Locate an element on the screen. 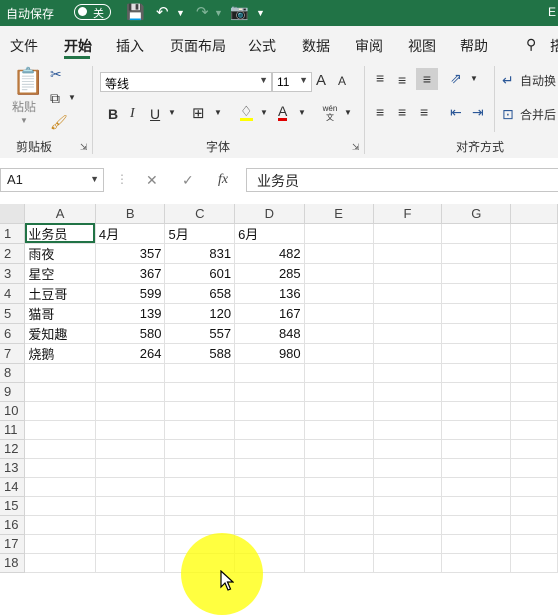 Image resolution: width=558 pixels, height=615 pixels. cell-f10 is located at coordinates (408, 411).